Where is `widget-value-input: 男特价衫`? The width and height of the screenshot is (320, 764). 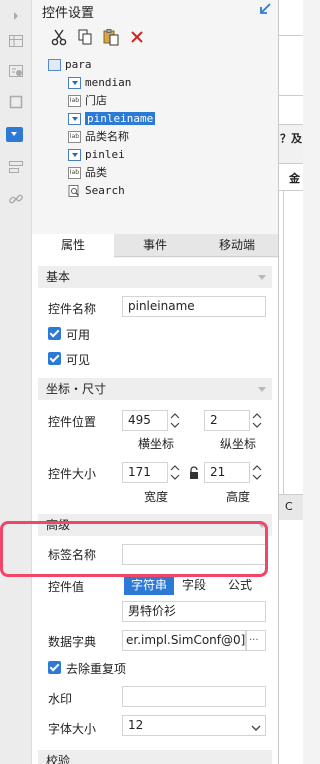 widget-value-input: 男特价衫 is located at coordinates (194, 611).